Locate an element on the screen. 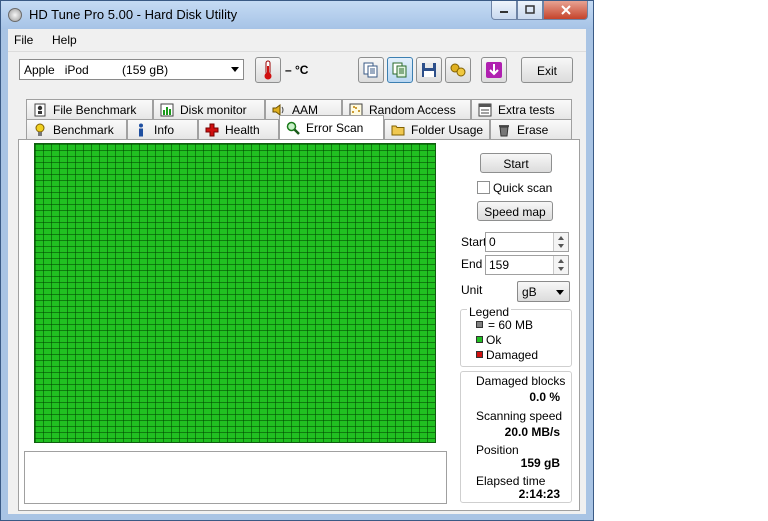  file-benchmark-icon is located at coordinates (40, 109).